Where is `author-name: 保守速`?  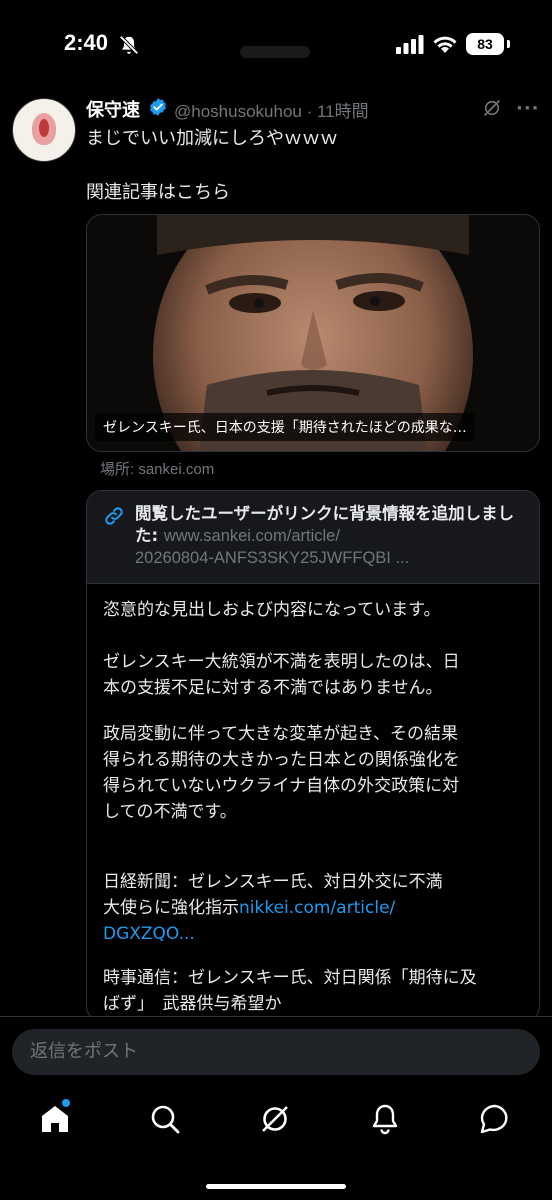
author-name: 保守速 is located at coordinates (113, 109).